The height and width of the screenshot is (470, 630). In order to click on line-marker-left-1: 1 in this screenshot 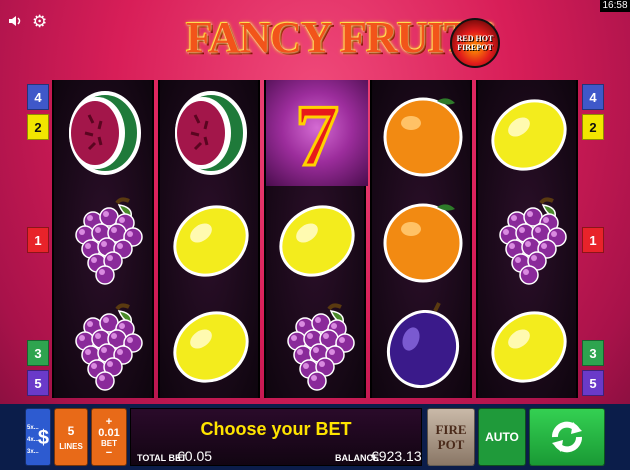, I will do `click(38, 240)`.